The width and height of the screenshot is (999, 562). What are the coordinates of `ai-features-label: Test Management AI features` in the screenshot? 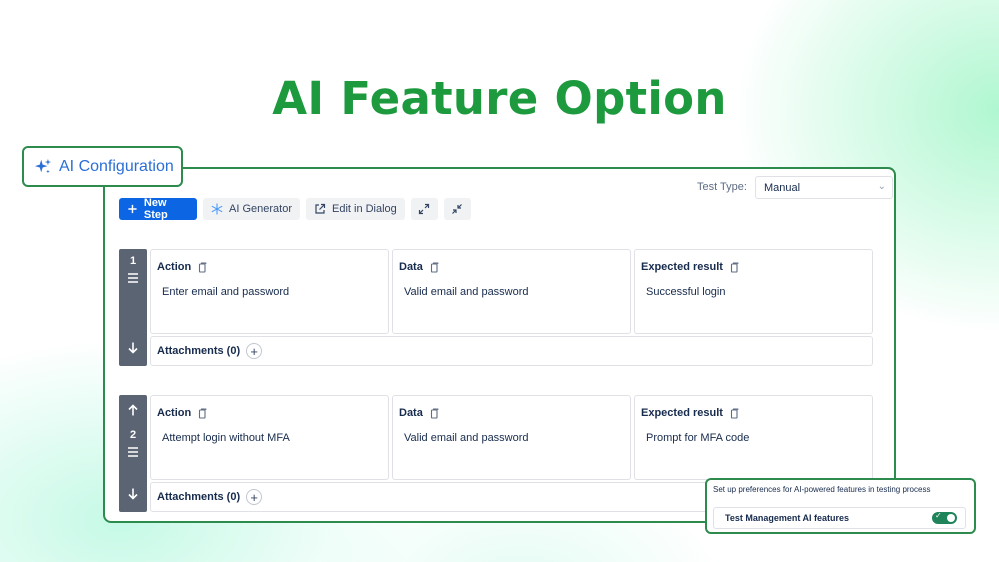 It's located at (787, 518).